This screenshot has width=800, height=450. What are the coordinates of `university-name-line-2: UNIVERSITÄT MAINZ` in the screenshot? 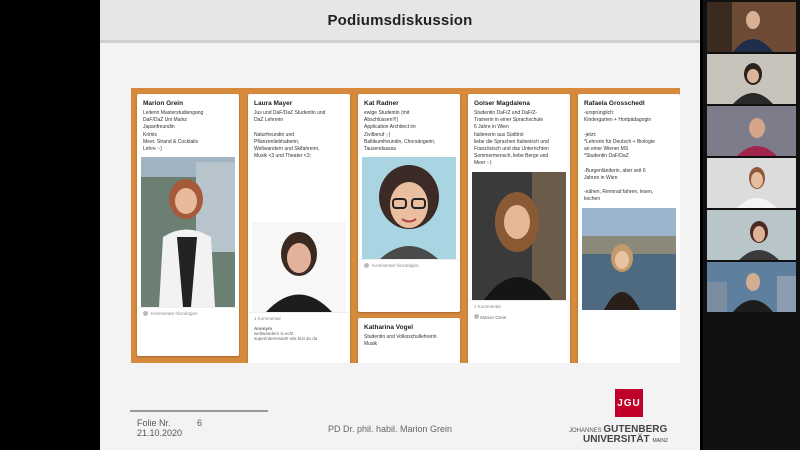 It's located at (626, 439).